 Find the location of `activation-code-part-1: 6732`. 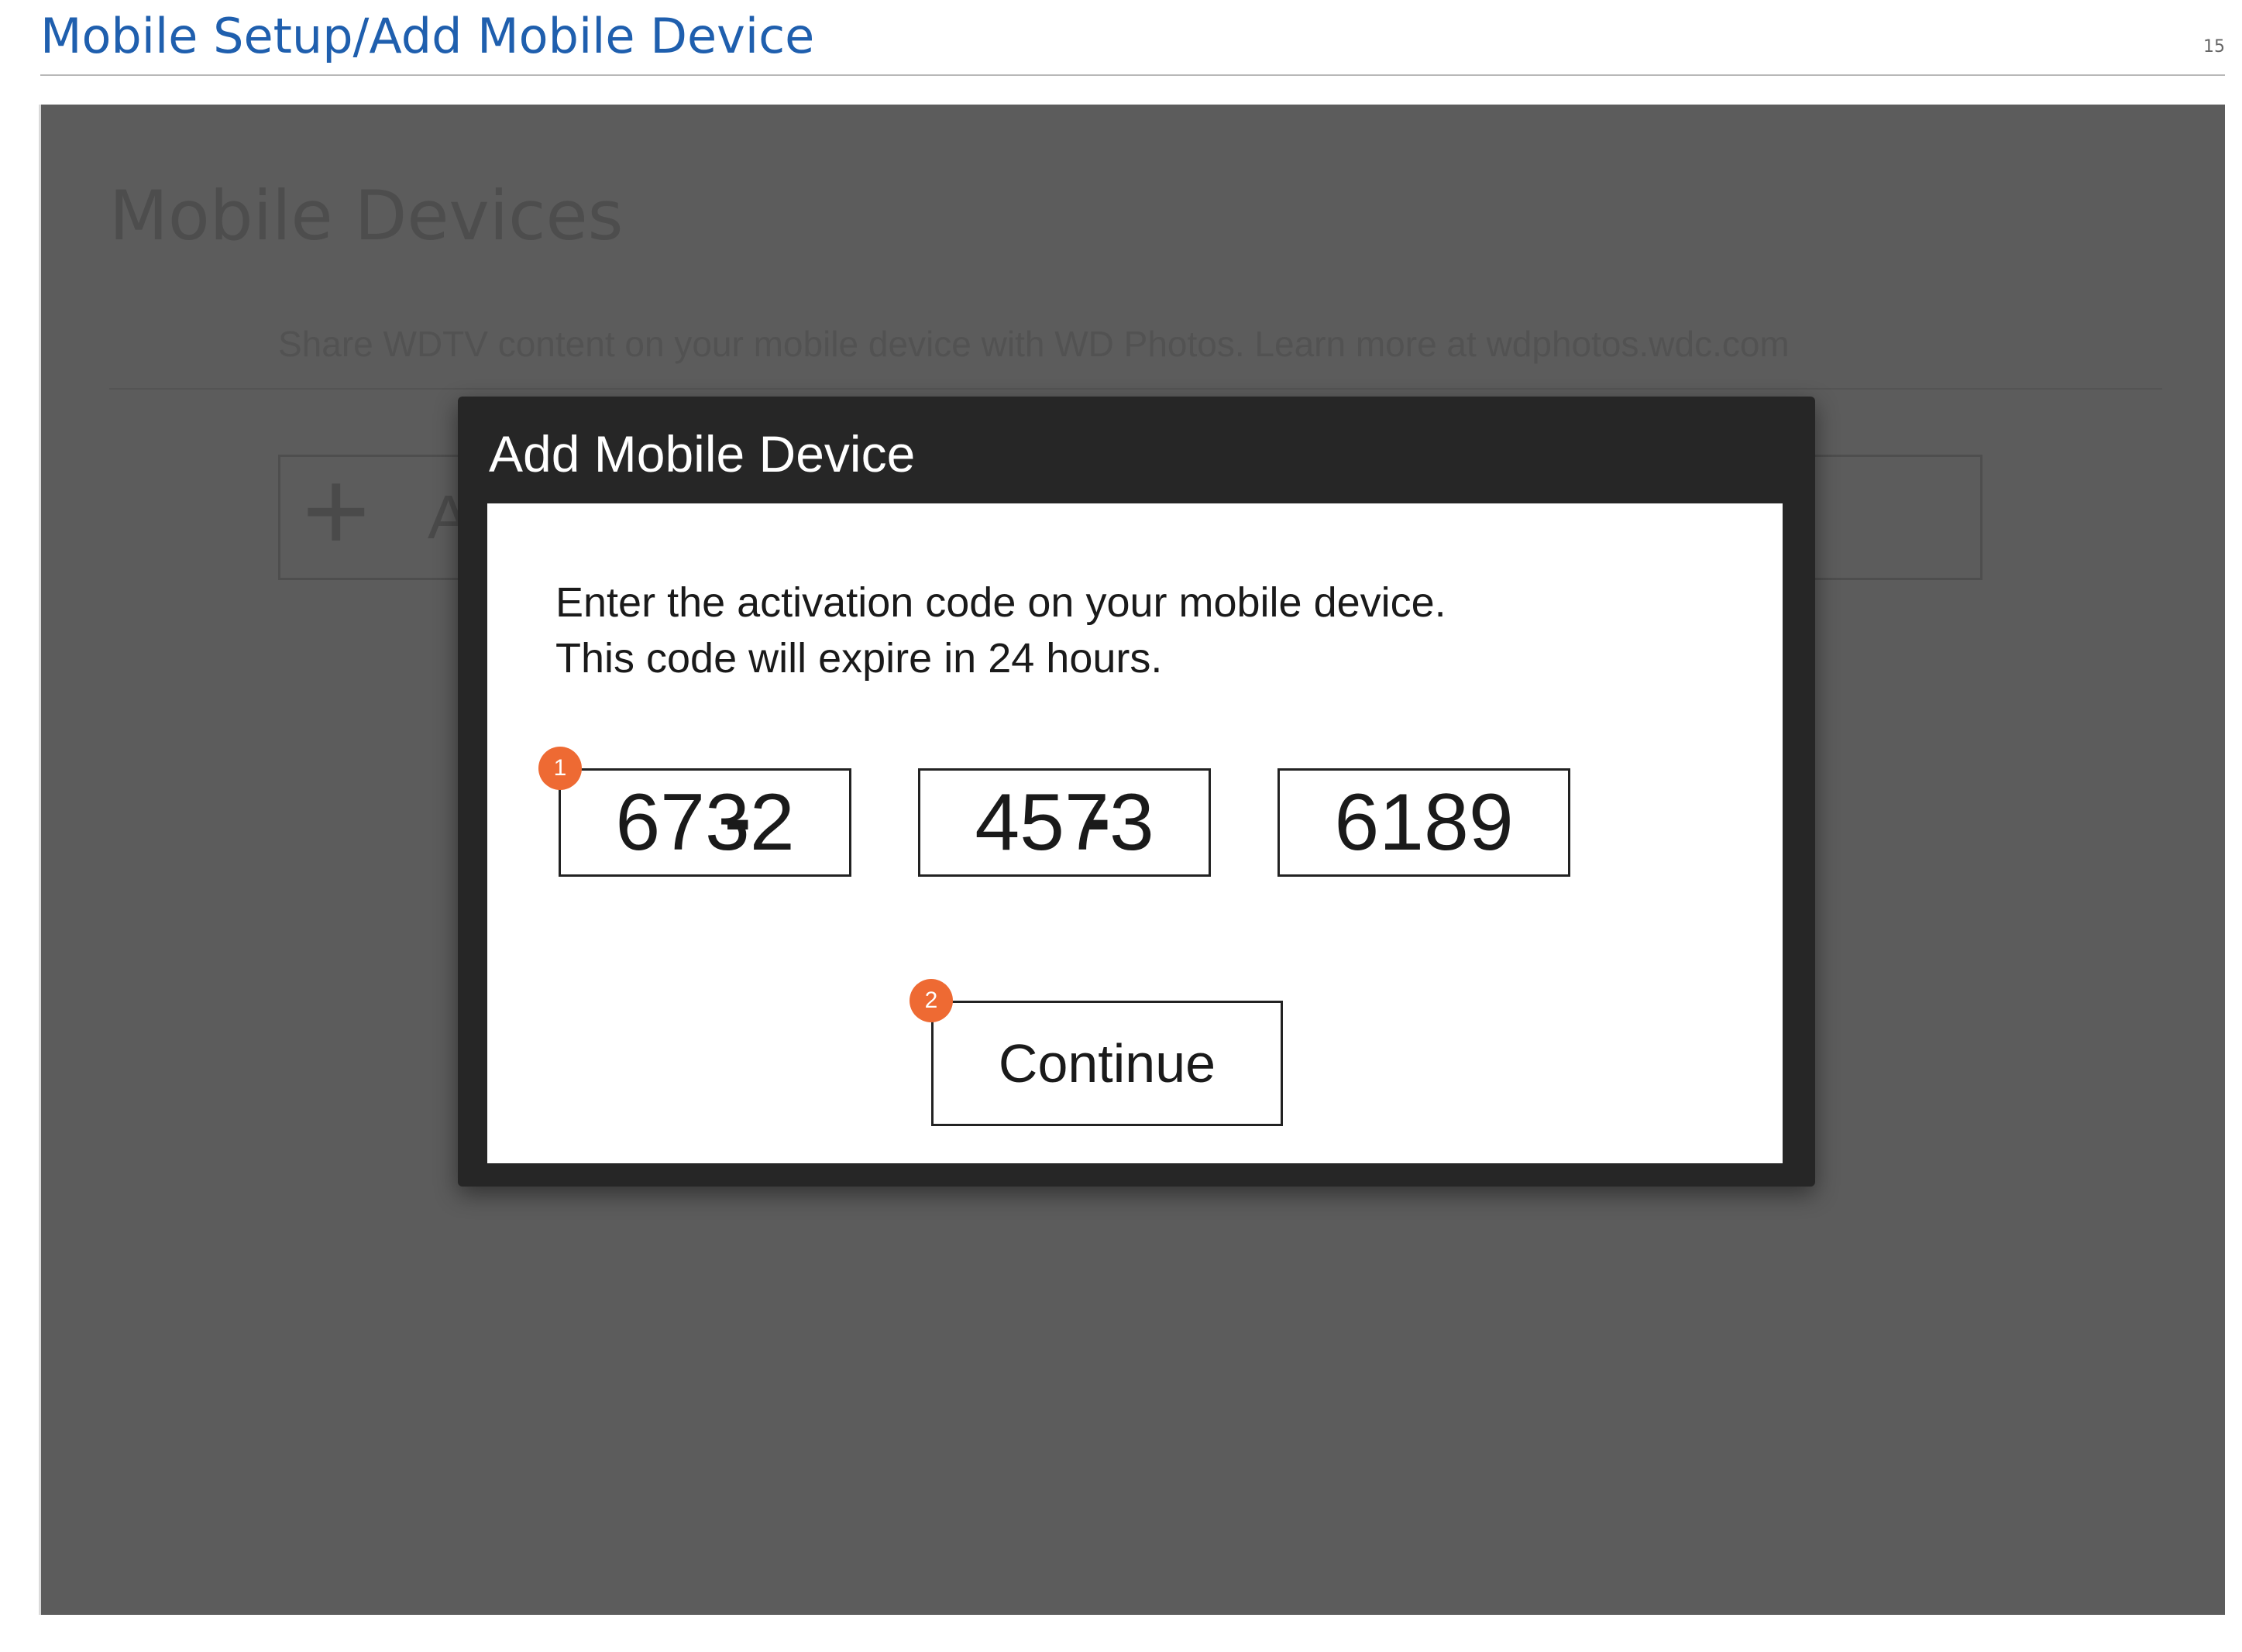

activation-code-part-1: 6732 is located at coordinates (705, 822).